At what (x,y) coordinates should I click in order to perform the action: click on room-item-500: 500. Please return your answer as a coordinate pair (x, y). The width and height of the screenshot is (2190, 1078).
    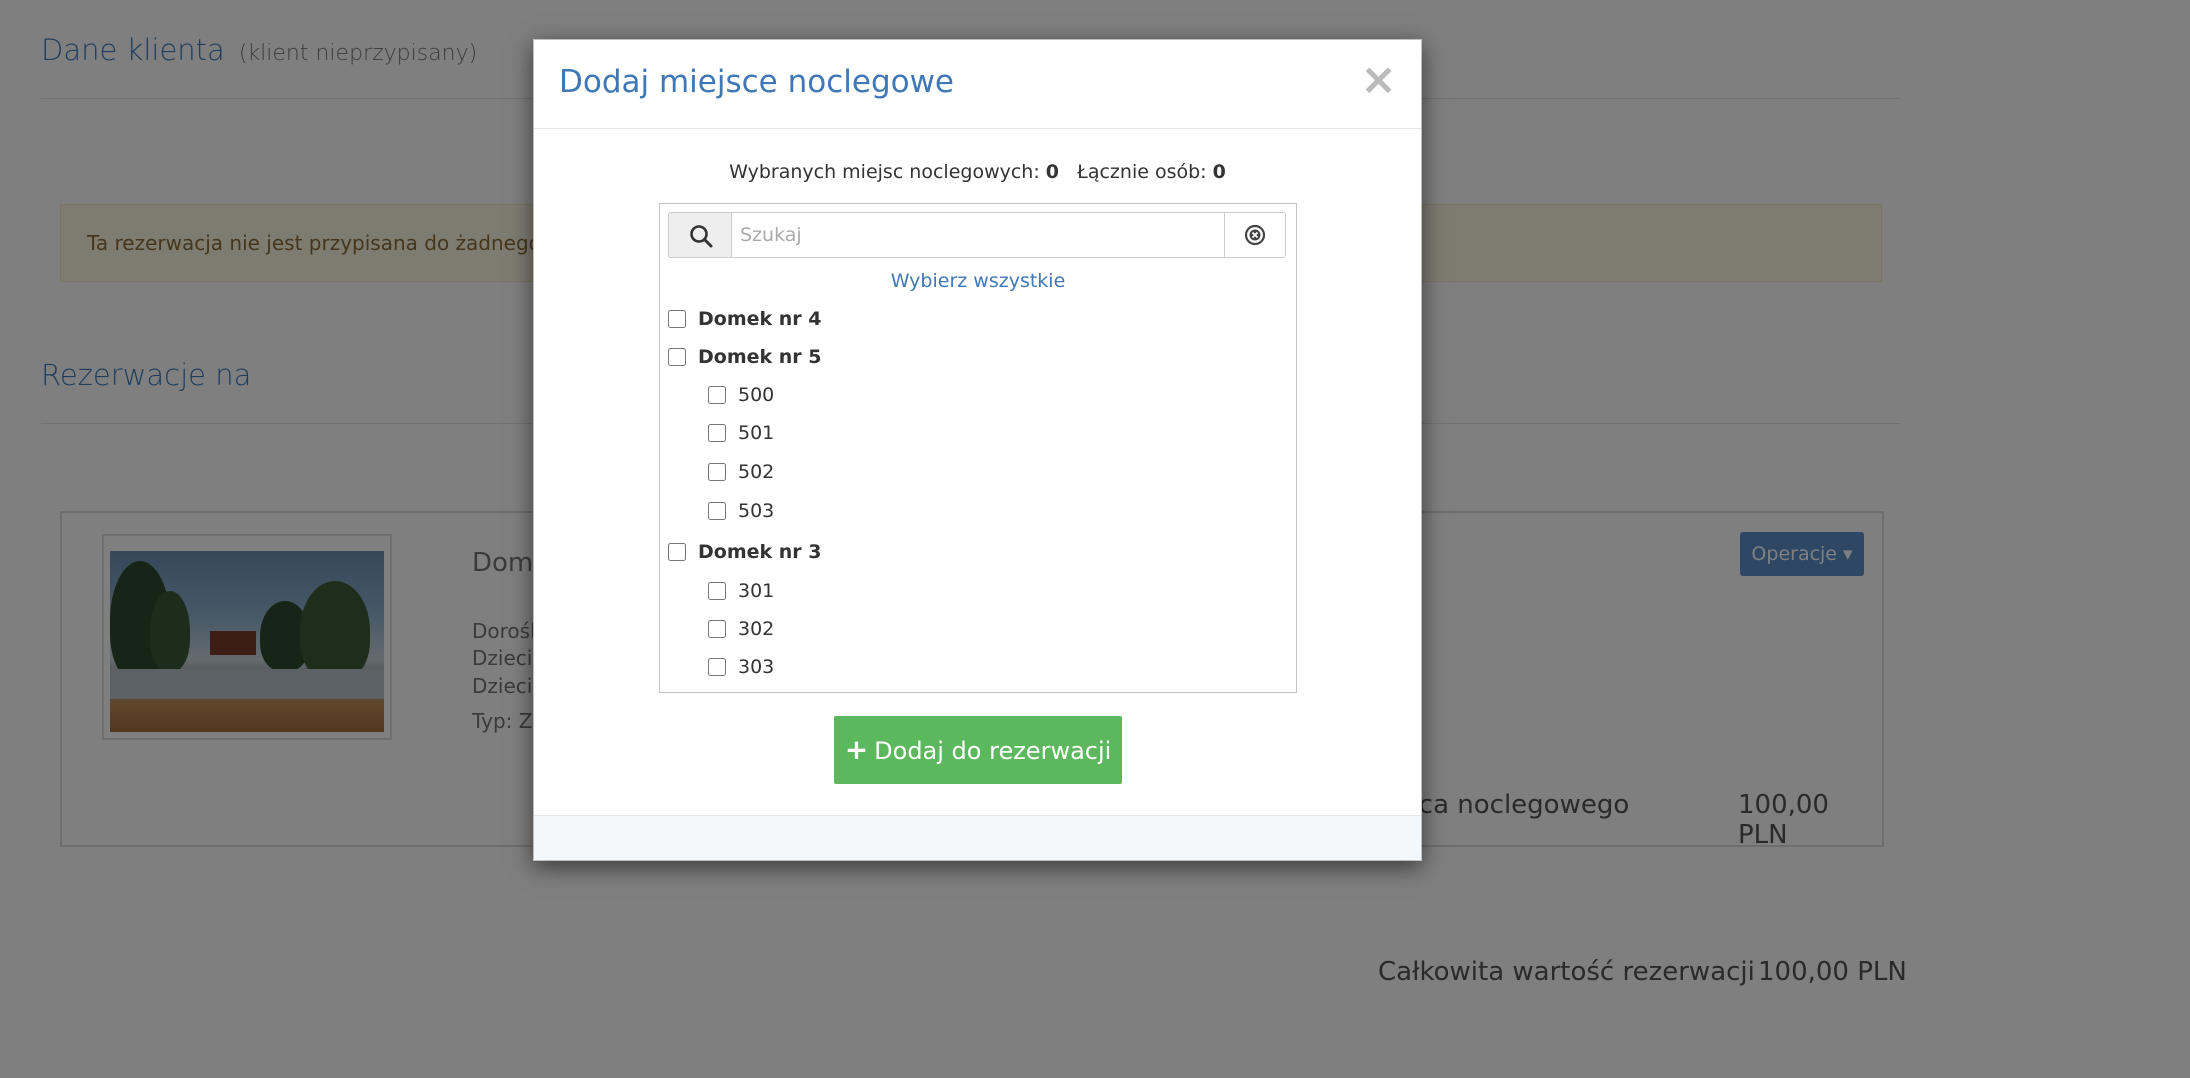
    Looking at the image, I should click on (741, 395).